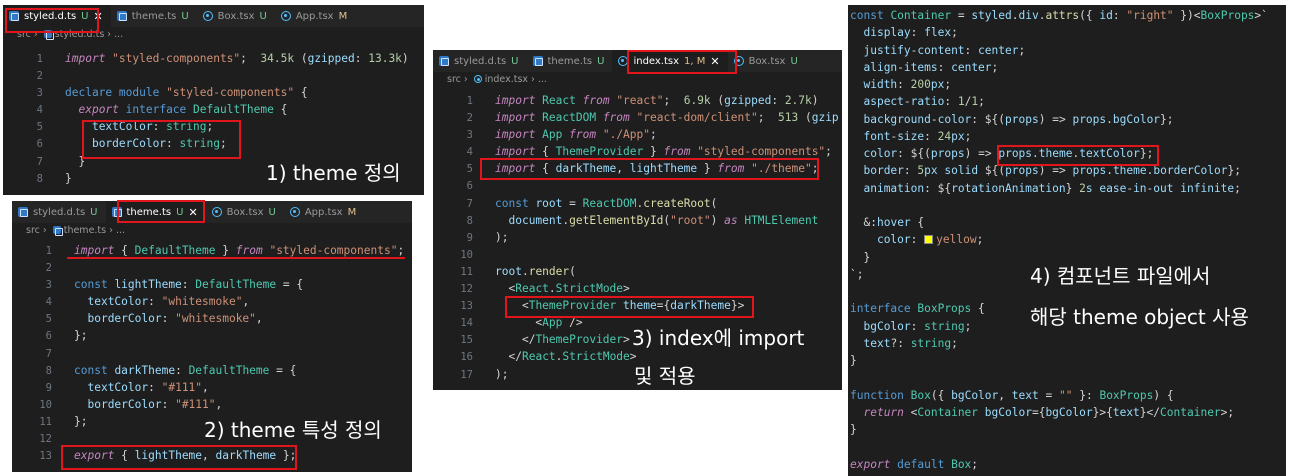 The height and width of the screenshot is (476, 1289). I want to click on tab-theme-ts: theme.ts U ✕, so click(155, 212).